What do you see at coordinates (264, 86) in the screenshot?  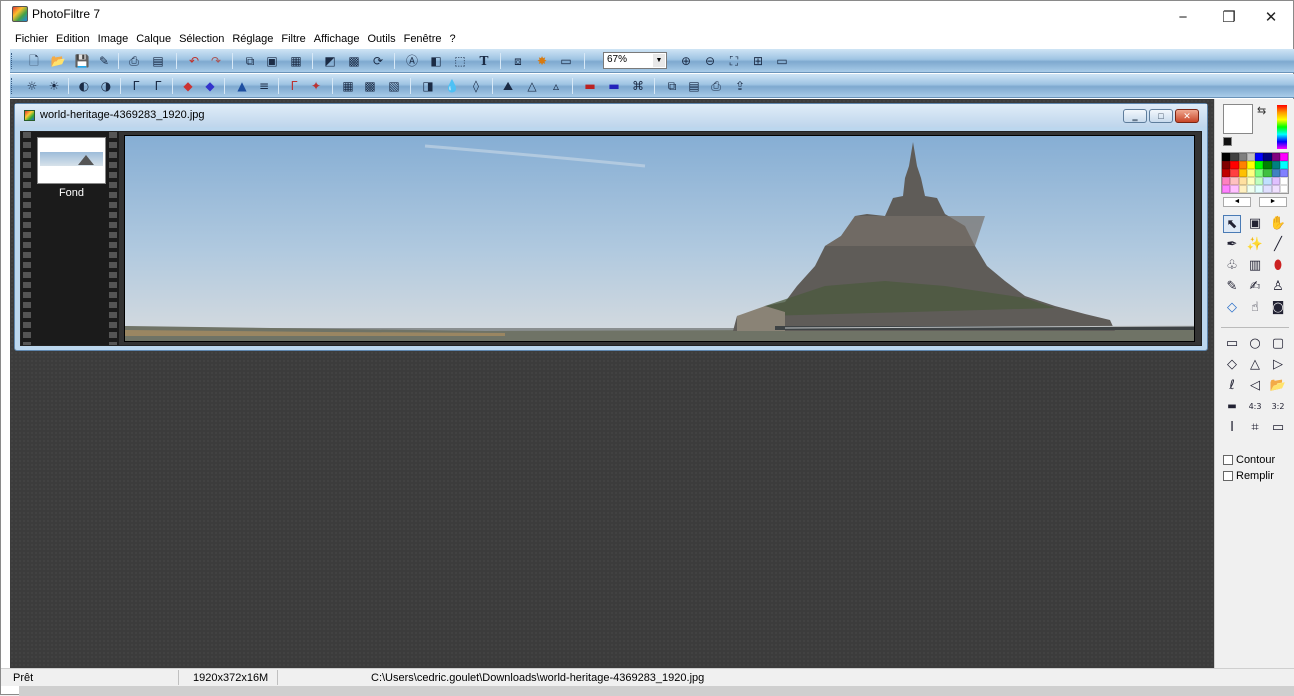 I see `auto-contrast-icon: ≡` at bounding box center [264, 86].